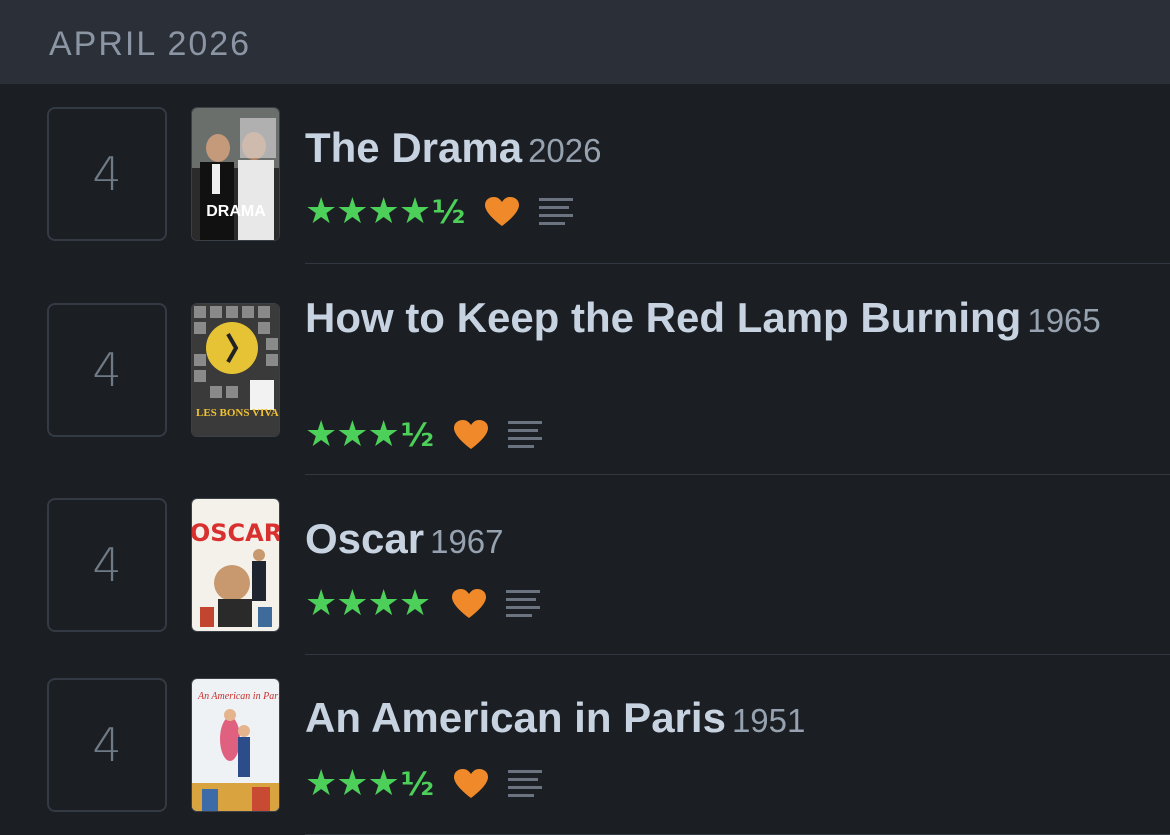 Image resolution: width=1170 pixels, height=835 pixels. Describe the element at coordinates (515, 717) in the screenshot. I see `film-title: An American in Paris` at that location.